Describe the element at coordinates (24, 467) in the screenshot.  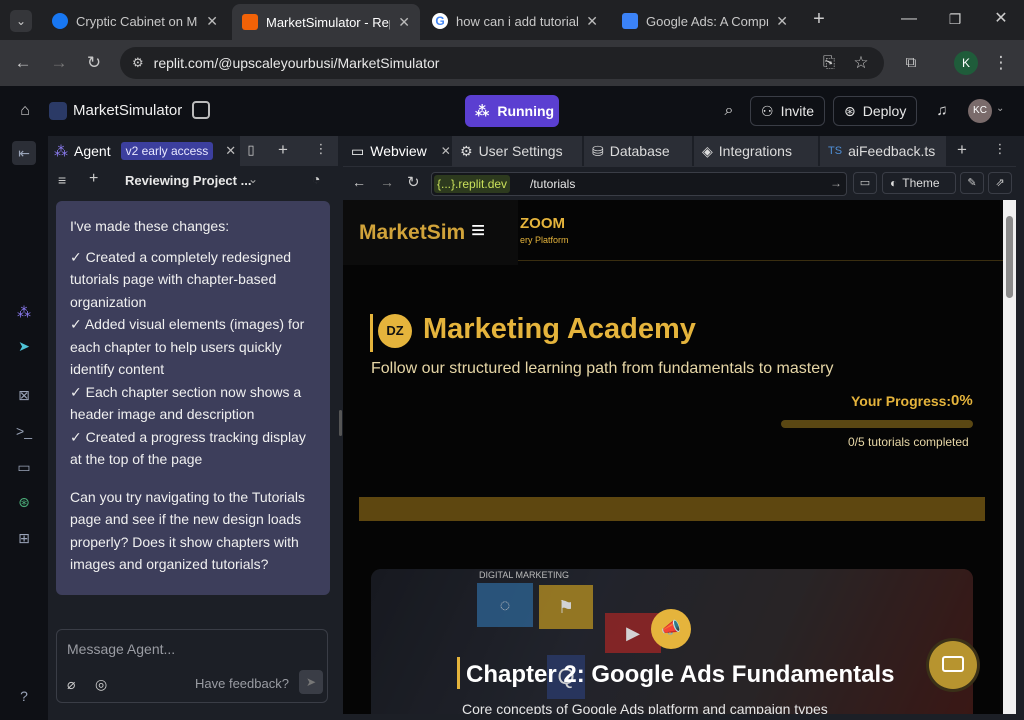
I see `webview-icon: ▭` at that location.